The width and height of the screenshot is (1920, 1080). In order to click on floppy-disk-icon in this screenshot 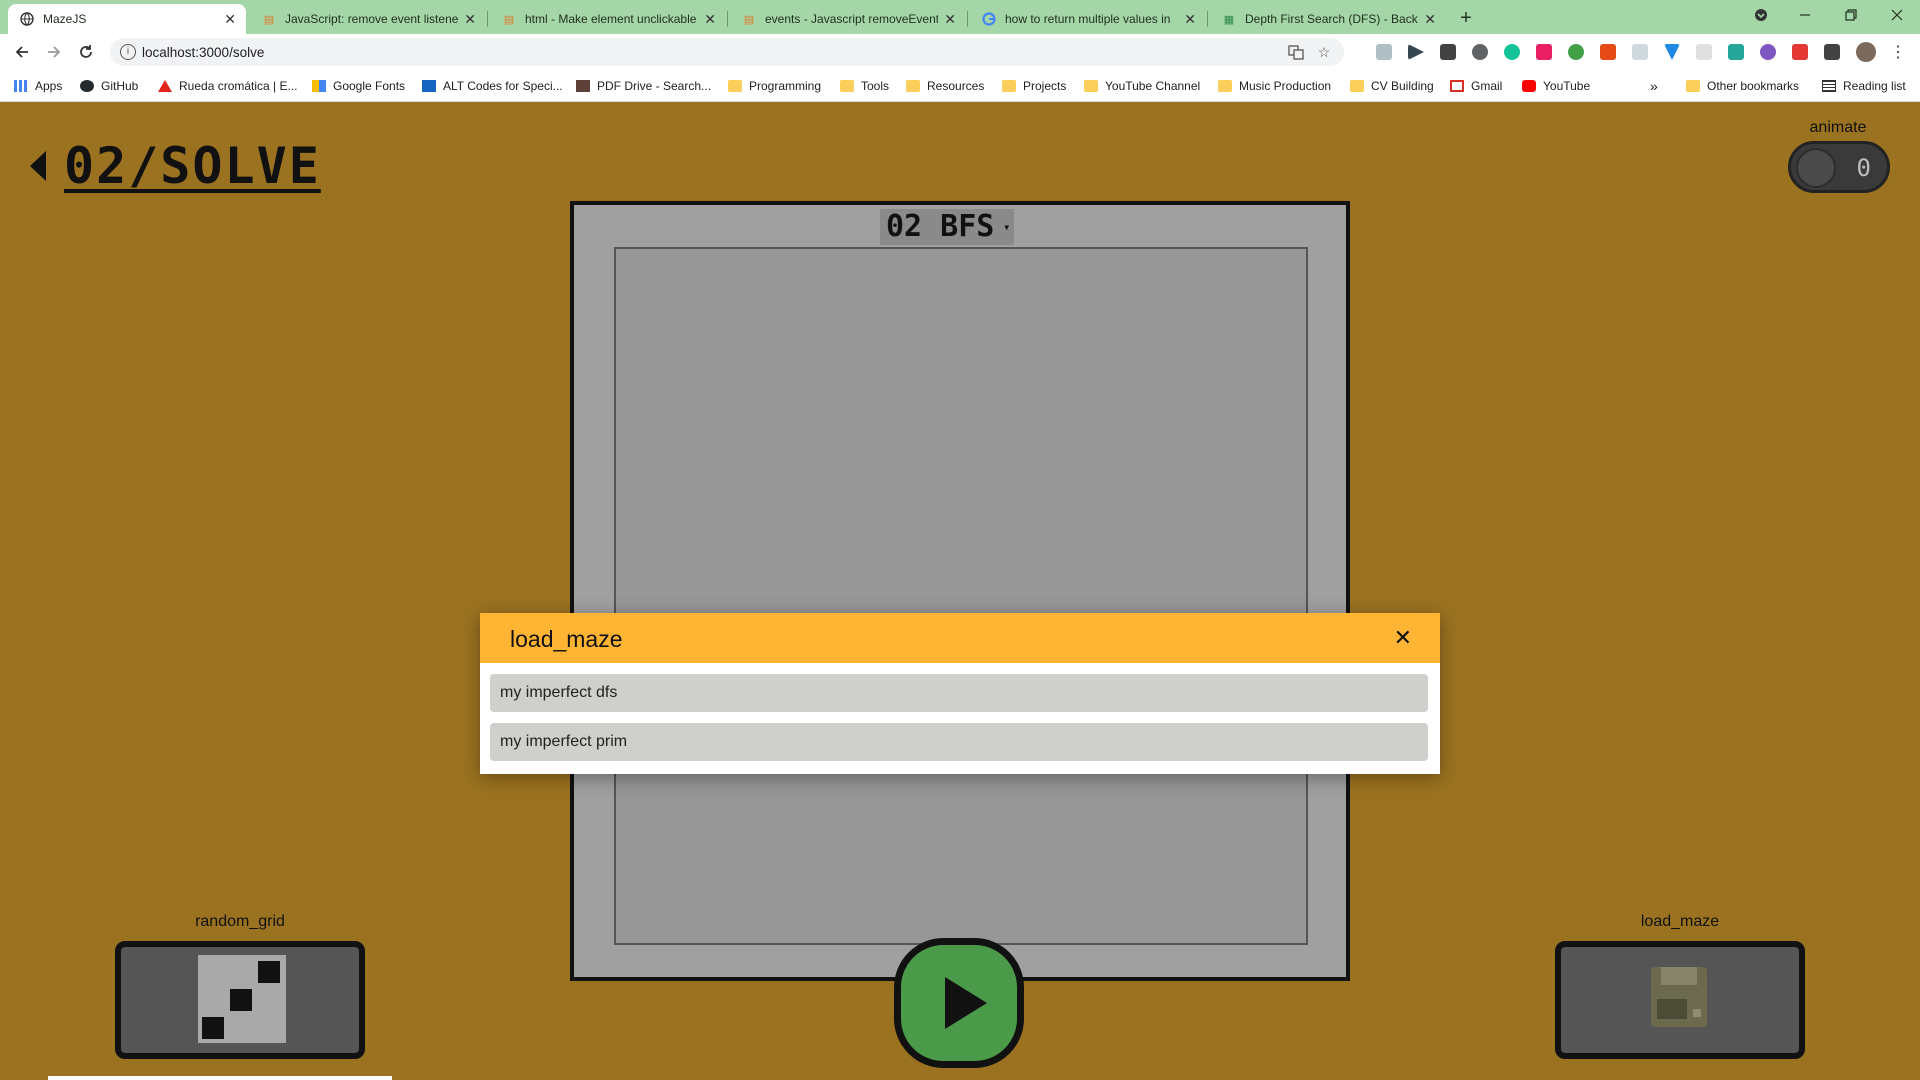, I will do `click(1679, 997)`.